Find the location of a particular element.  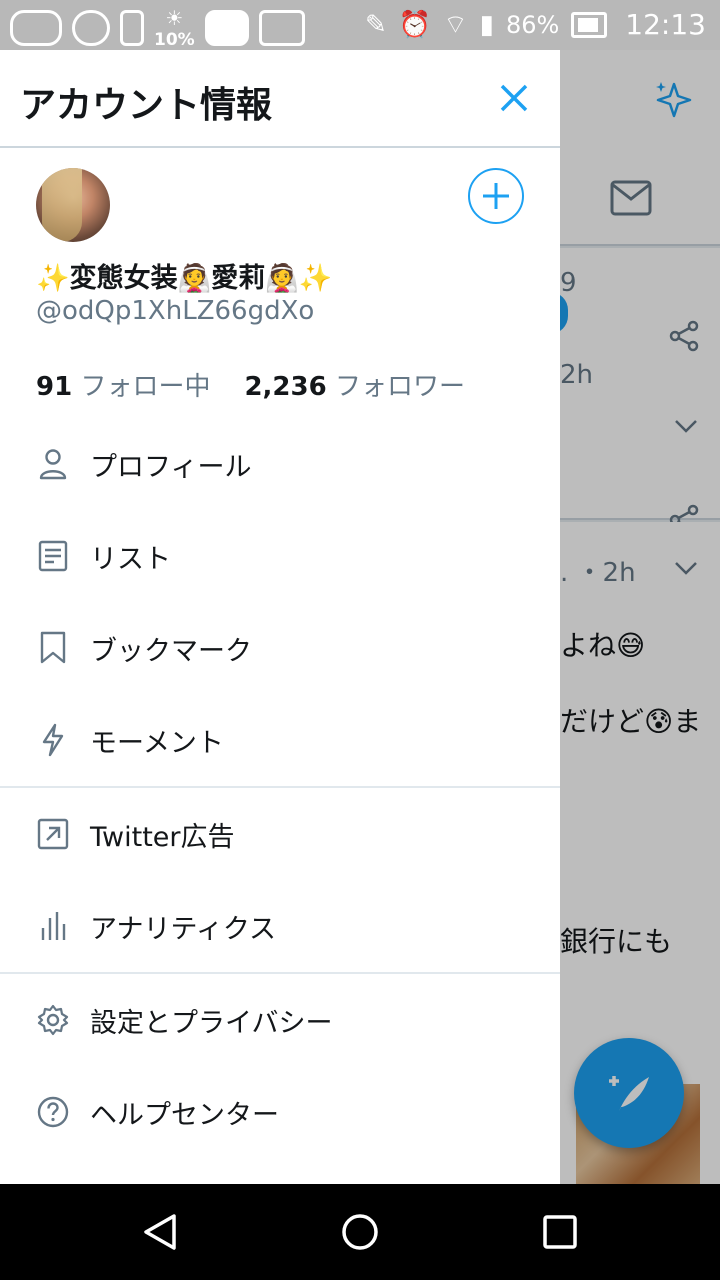

wifi-icon: ⌔ is located at coordinates (455, 25).